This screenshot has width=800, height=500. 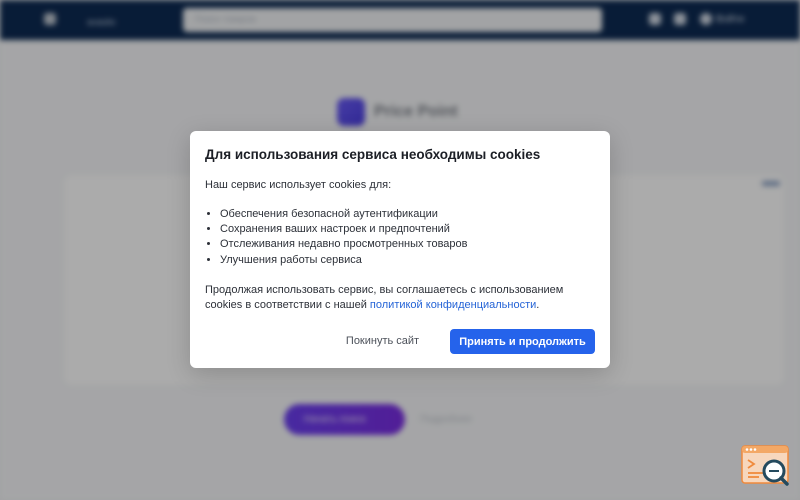 What do you see at coordinates (538, 305) in the screenshot?
I see `consent-text-end: .` at bounding box center [538, 305].